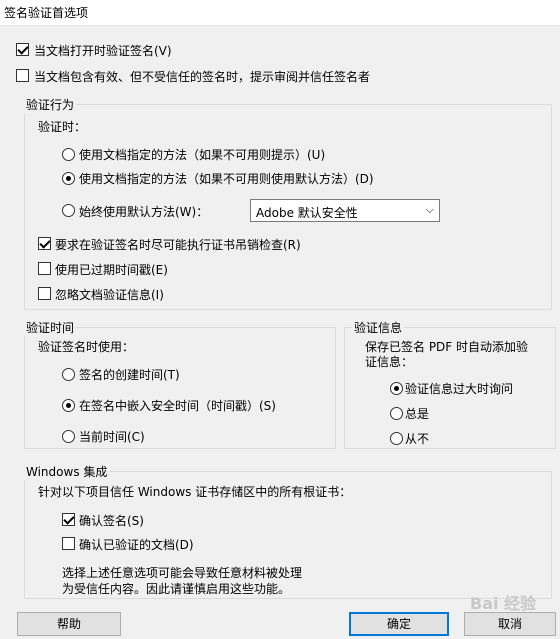  I want to click on time-embedded-label: 在签名中嵌入安全时间（时间戳）(S), so click(177, 406).